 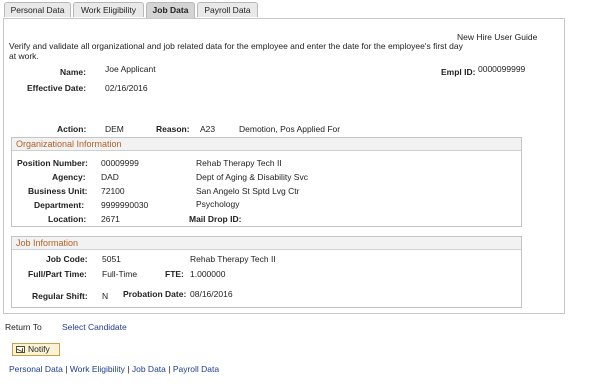 I want to click on notify-button: Notify, so click(x=36, y=349).